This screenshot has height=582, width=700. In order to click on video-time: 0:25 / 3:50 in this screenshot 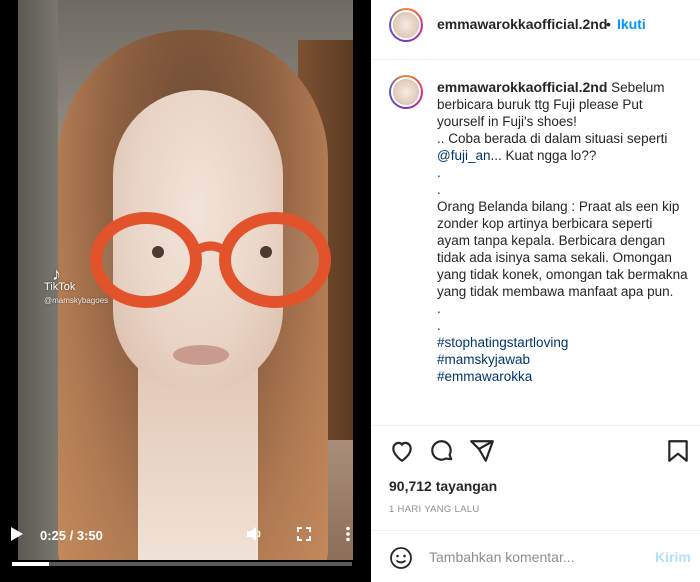, I will do `click(71, 535)`.